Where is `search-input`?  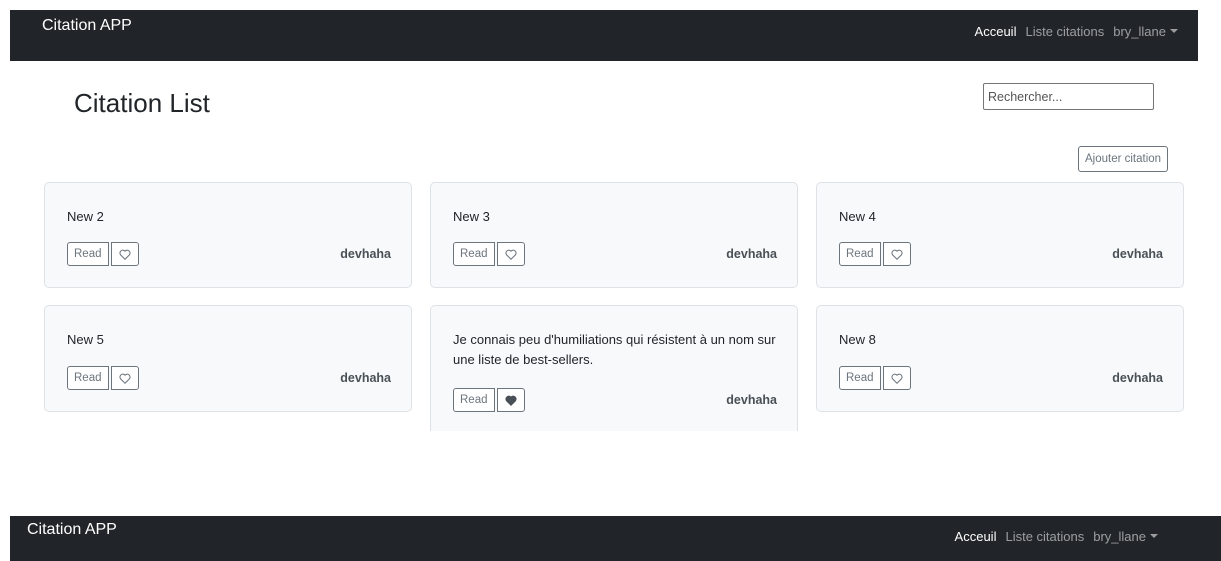
search-input is located at coordinates (1068, 96).